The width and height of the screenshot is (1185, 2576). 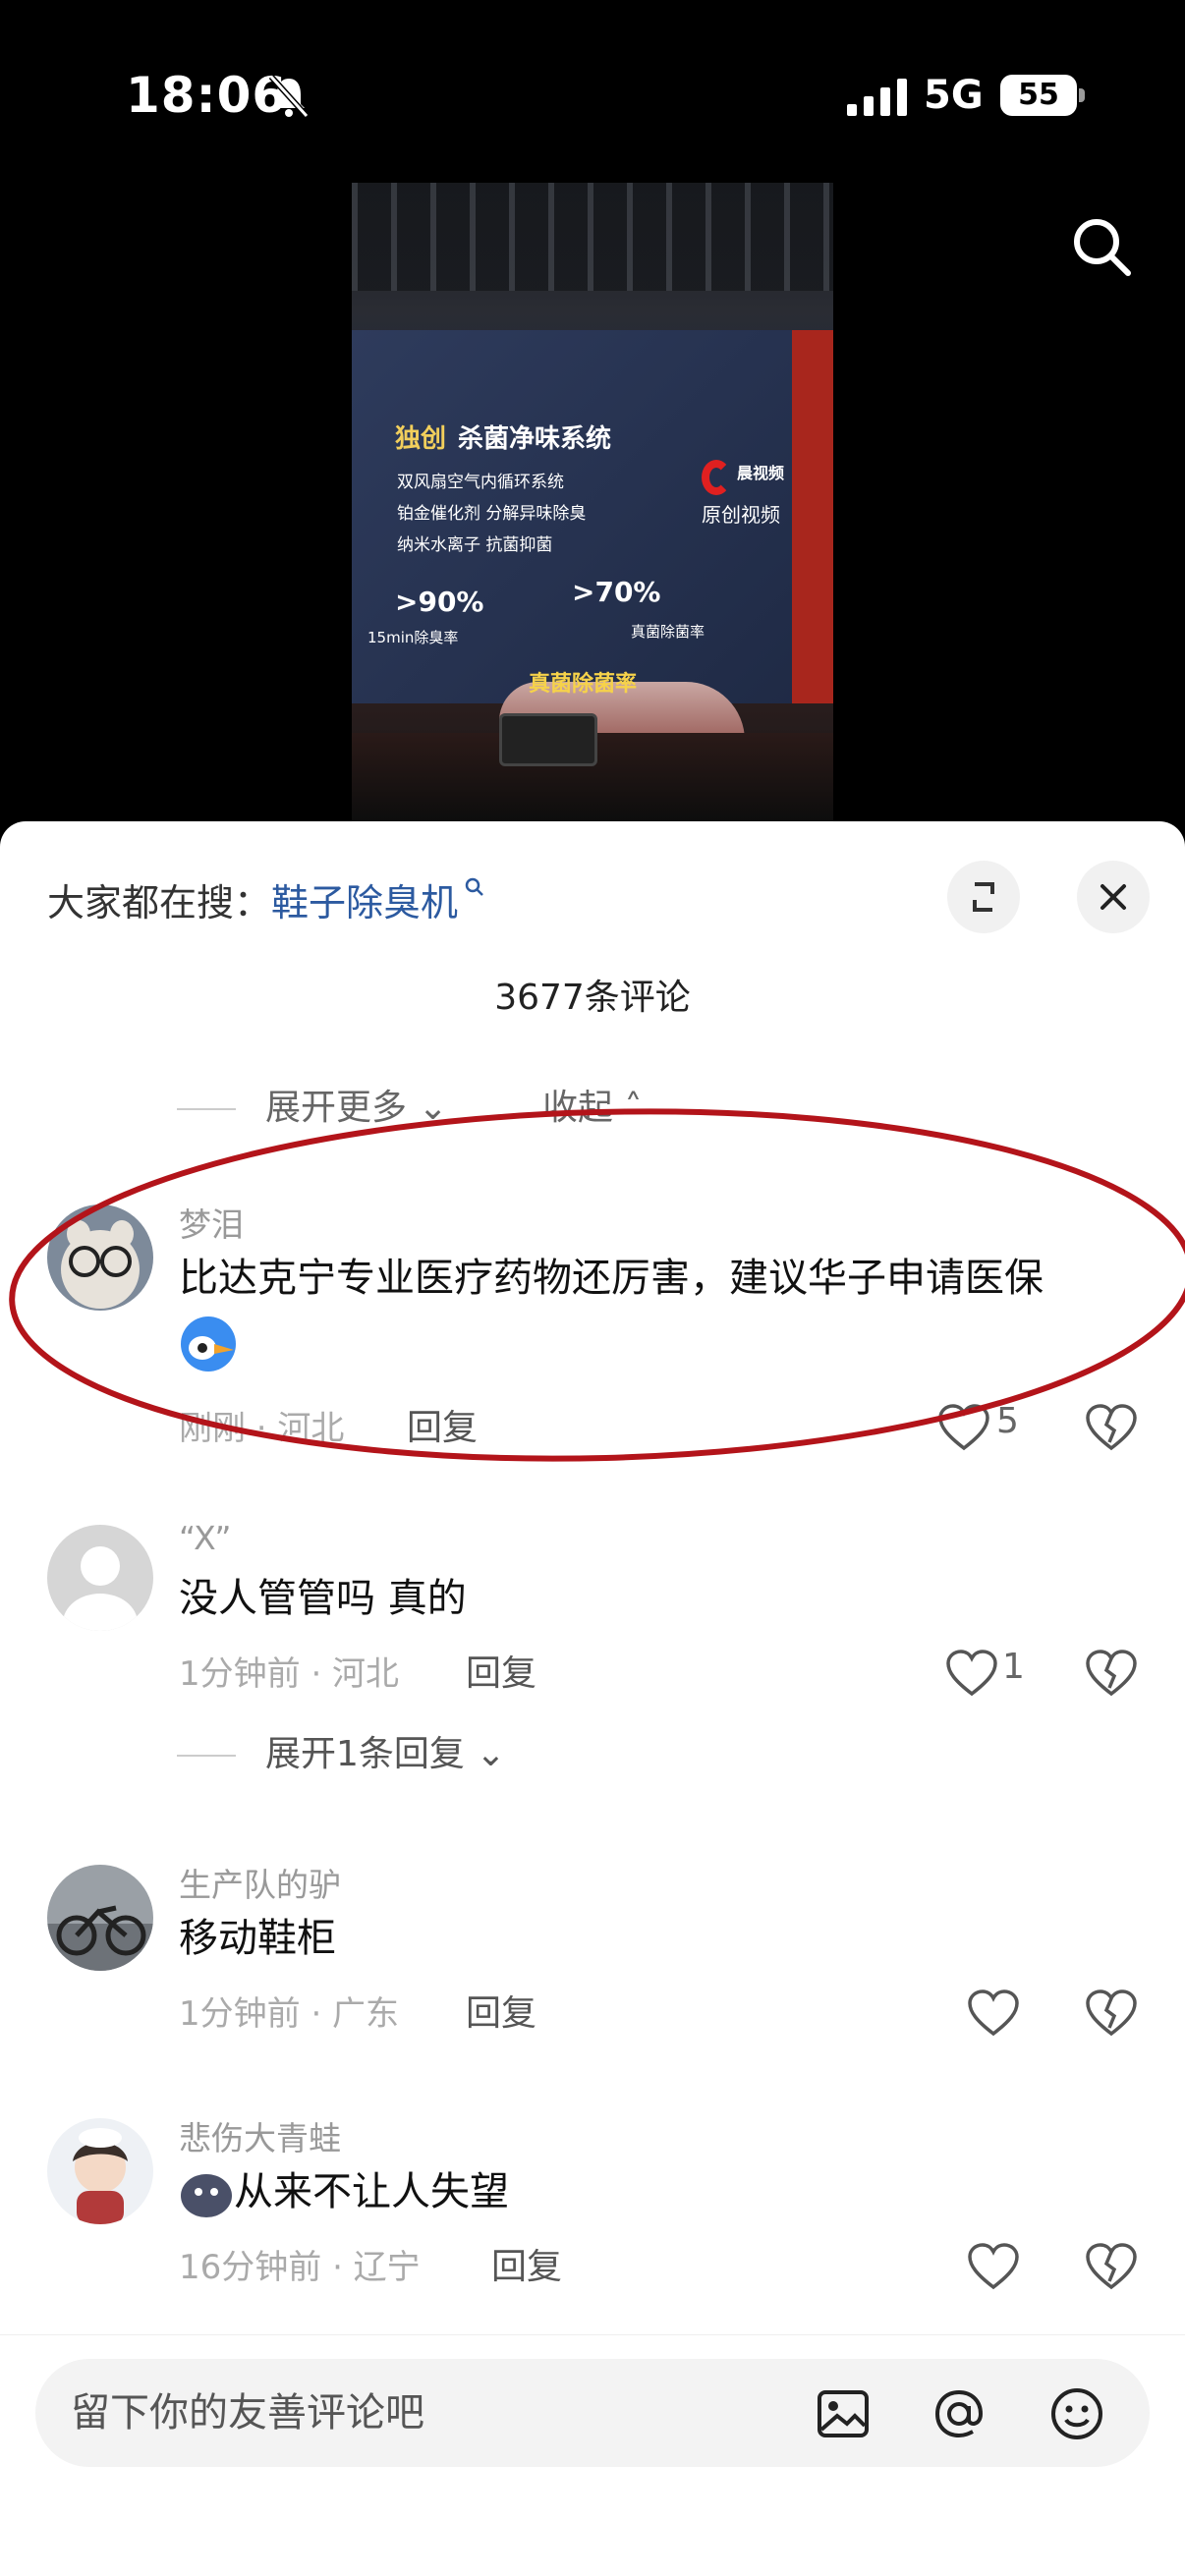 What do you see at coordinates (617, 592) in the screenshot?
I see `video-stat-2: >70%` at bounding box center [617, 592].